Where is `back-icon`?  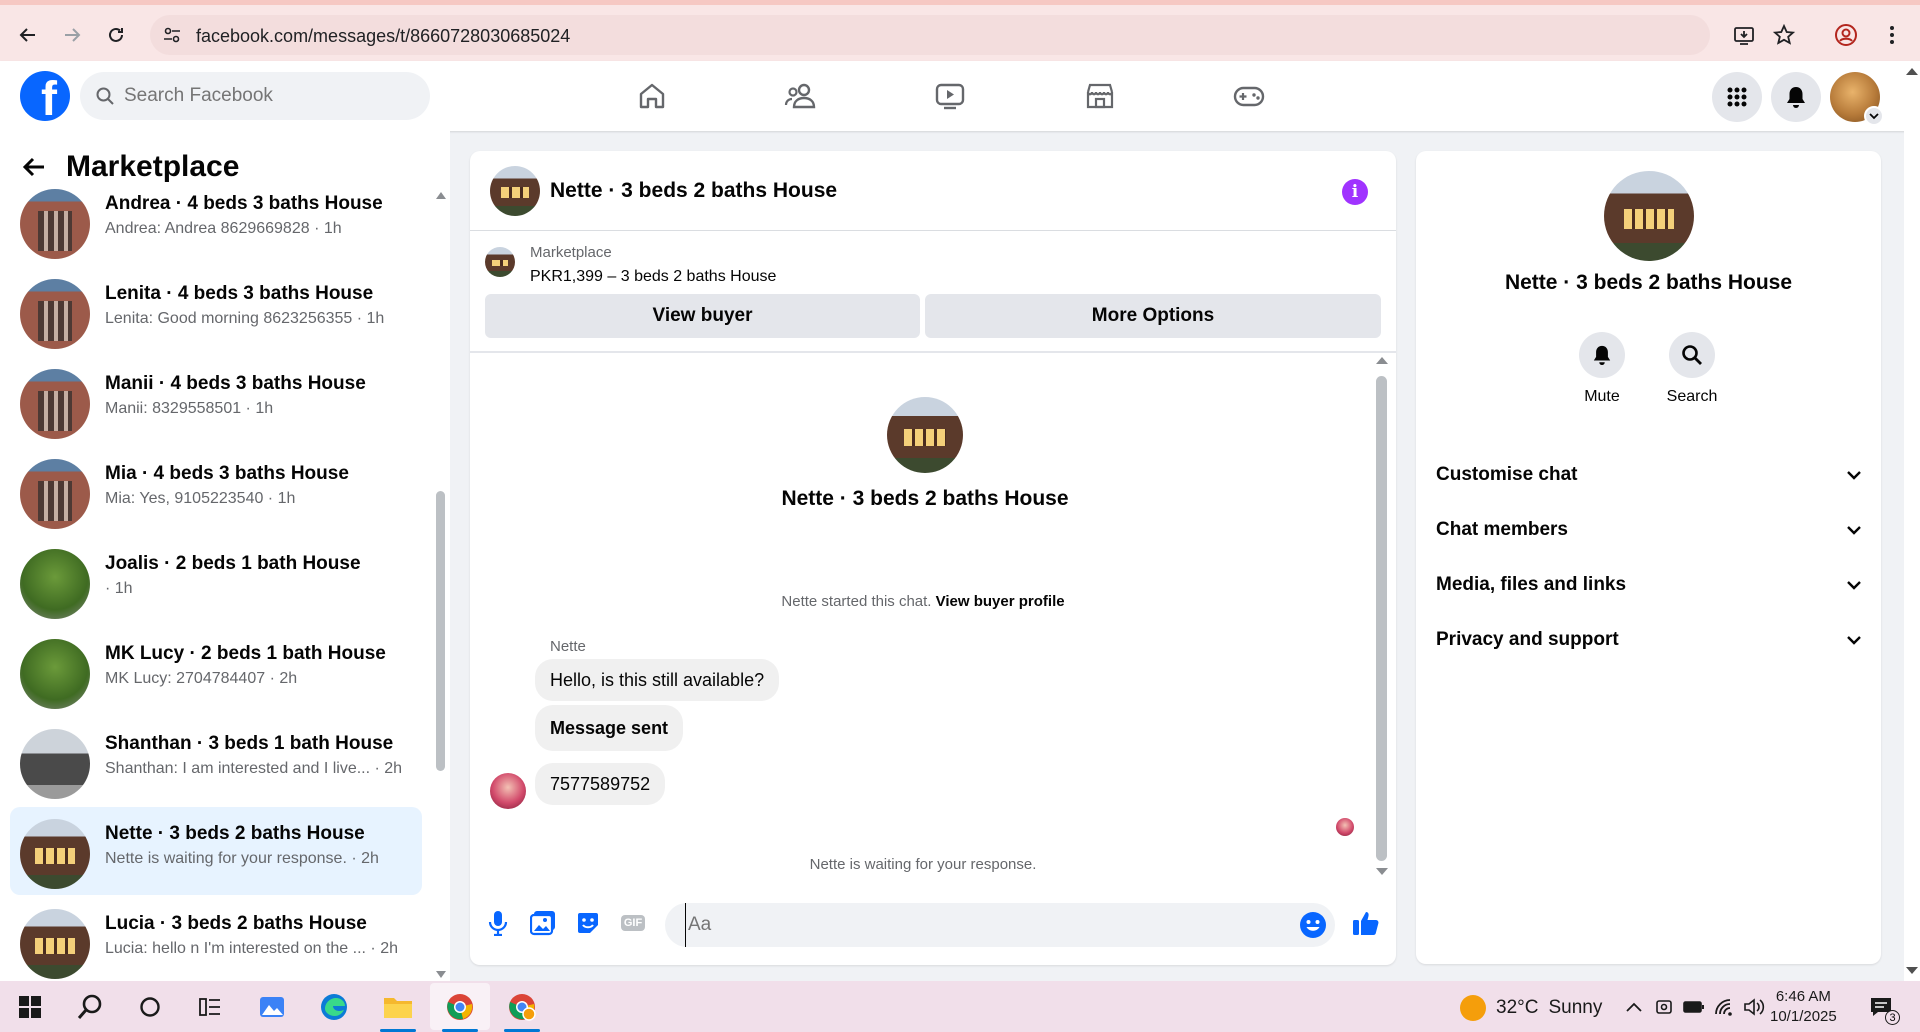 back-icon is located at coordinates (28, 35).